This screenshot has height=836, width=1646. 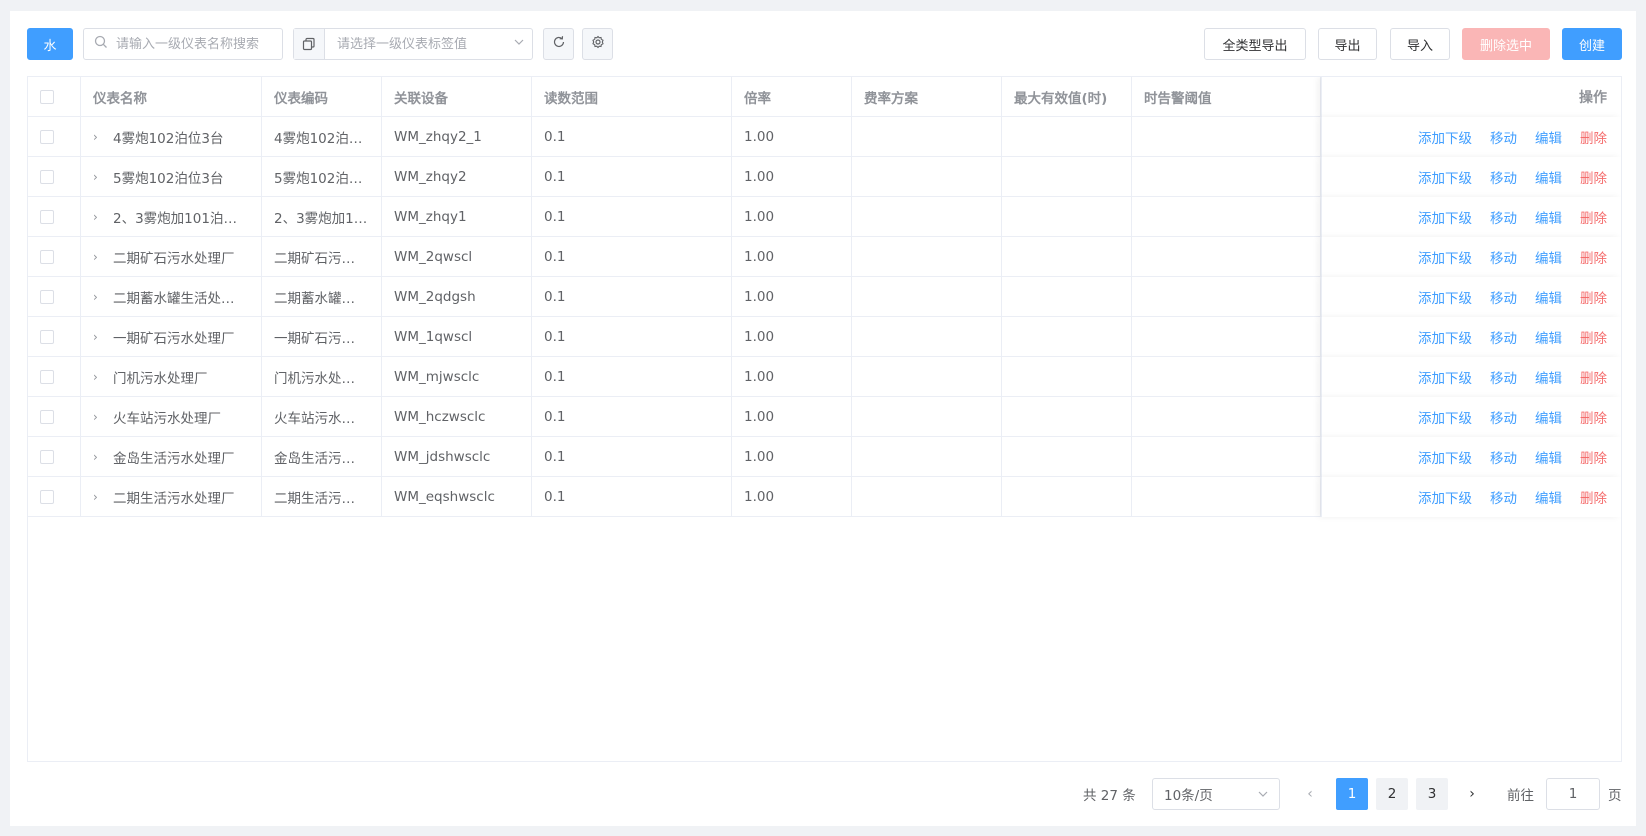 What do you see at coordinates (1347, 44) in the screenshot?
I see `export-button: 导出` at bounding box center [1347, 44].